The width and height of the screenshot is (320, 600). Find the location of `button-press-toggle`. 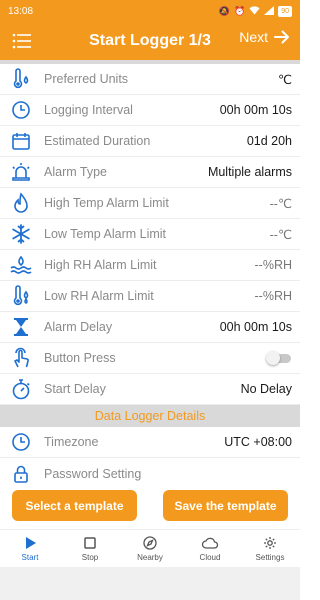

button-press-toggle is located at coordinates (279, 358).